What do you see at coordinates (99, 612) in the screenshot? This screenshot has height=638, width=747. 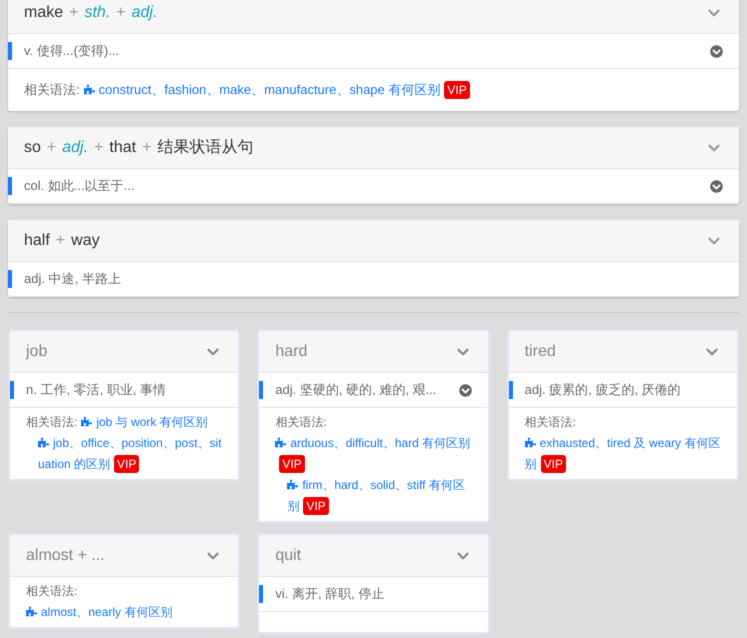 I see `grammar-link: almost、nearly 有何区别` at bounding box center [99, 612].